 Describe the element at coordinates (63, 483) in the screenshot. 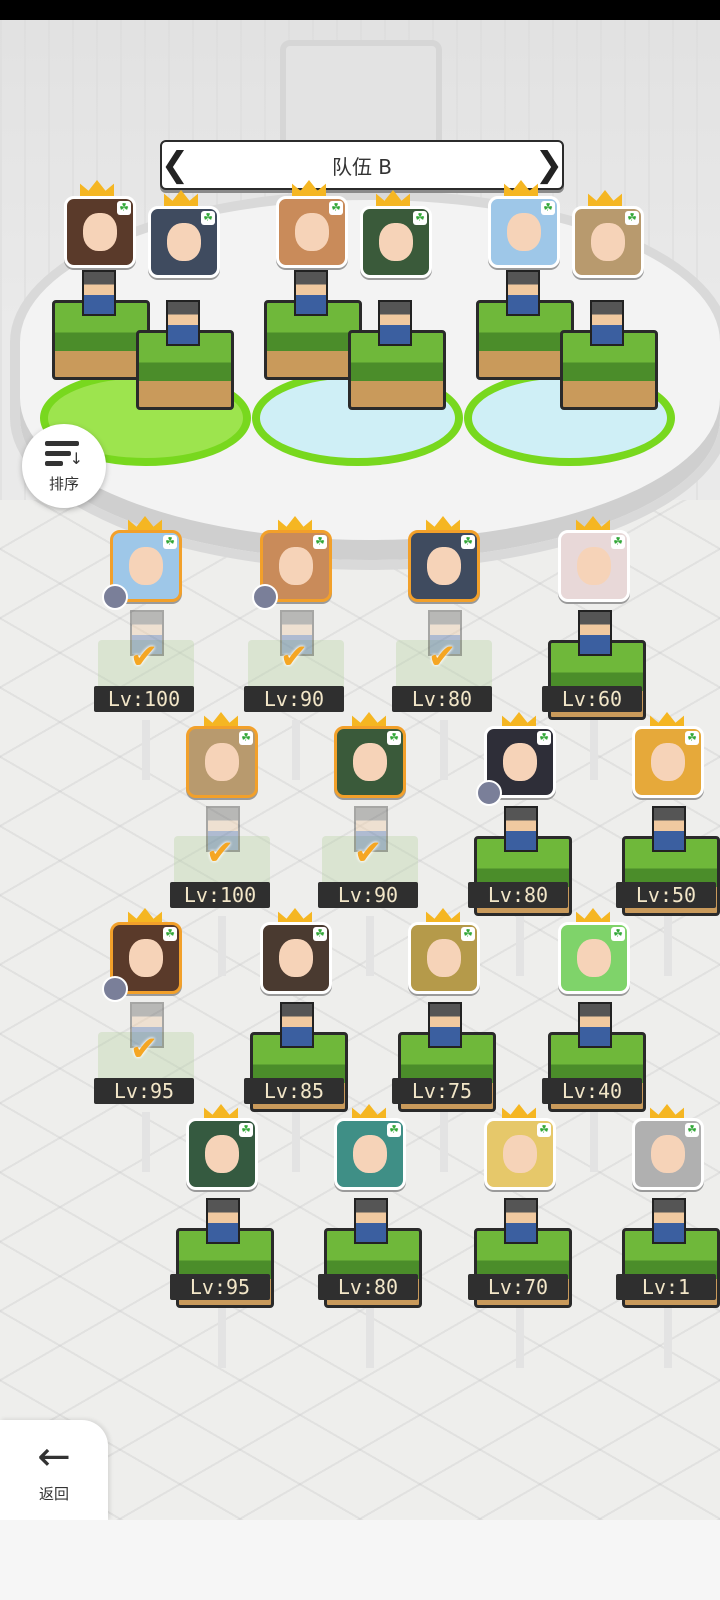

I see `sort-label: 排序` at that location.